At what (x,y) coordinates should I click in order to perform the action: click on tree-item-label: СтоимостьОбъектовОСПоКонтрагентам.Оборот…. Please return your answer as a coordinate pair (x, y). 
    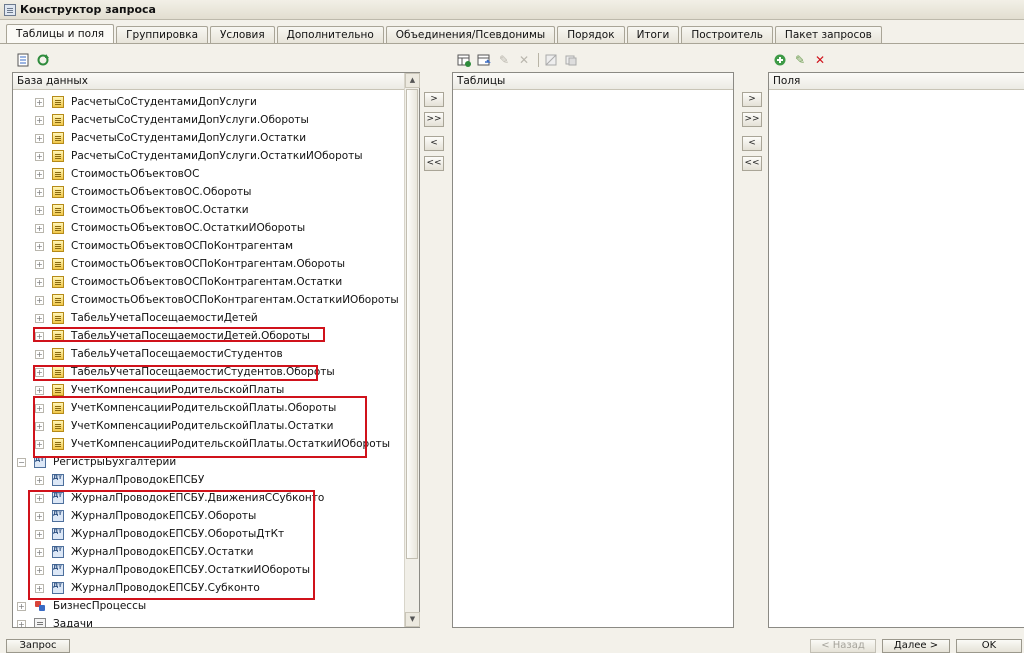
    Looking at the image, I should click on (208, 264).